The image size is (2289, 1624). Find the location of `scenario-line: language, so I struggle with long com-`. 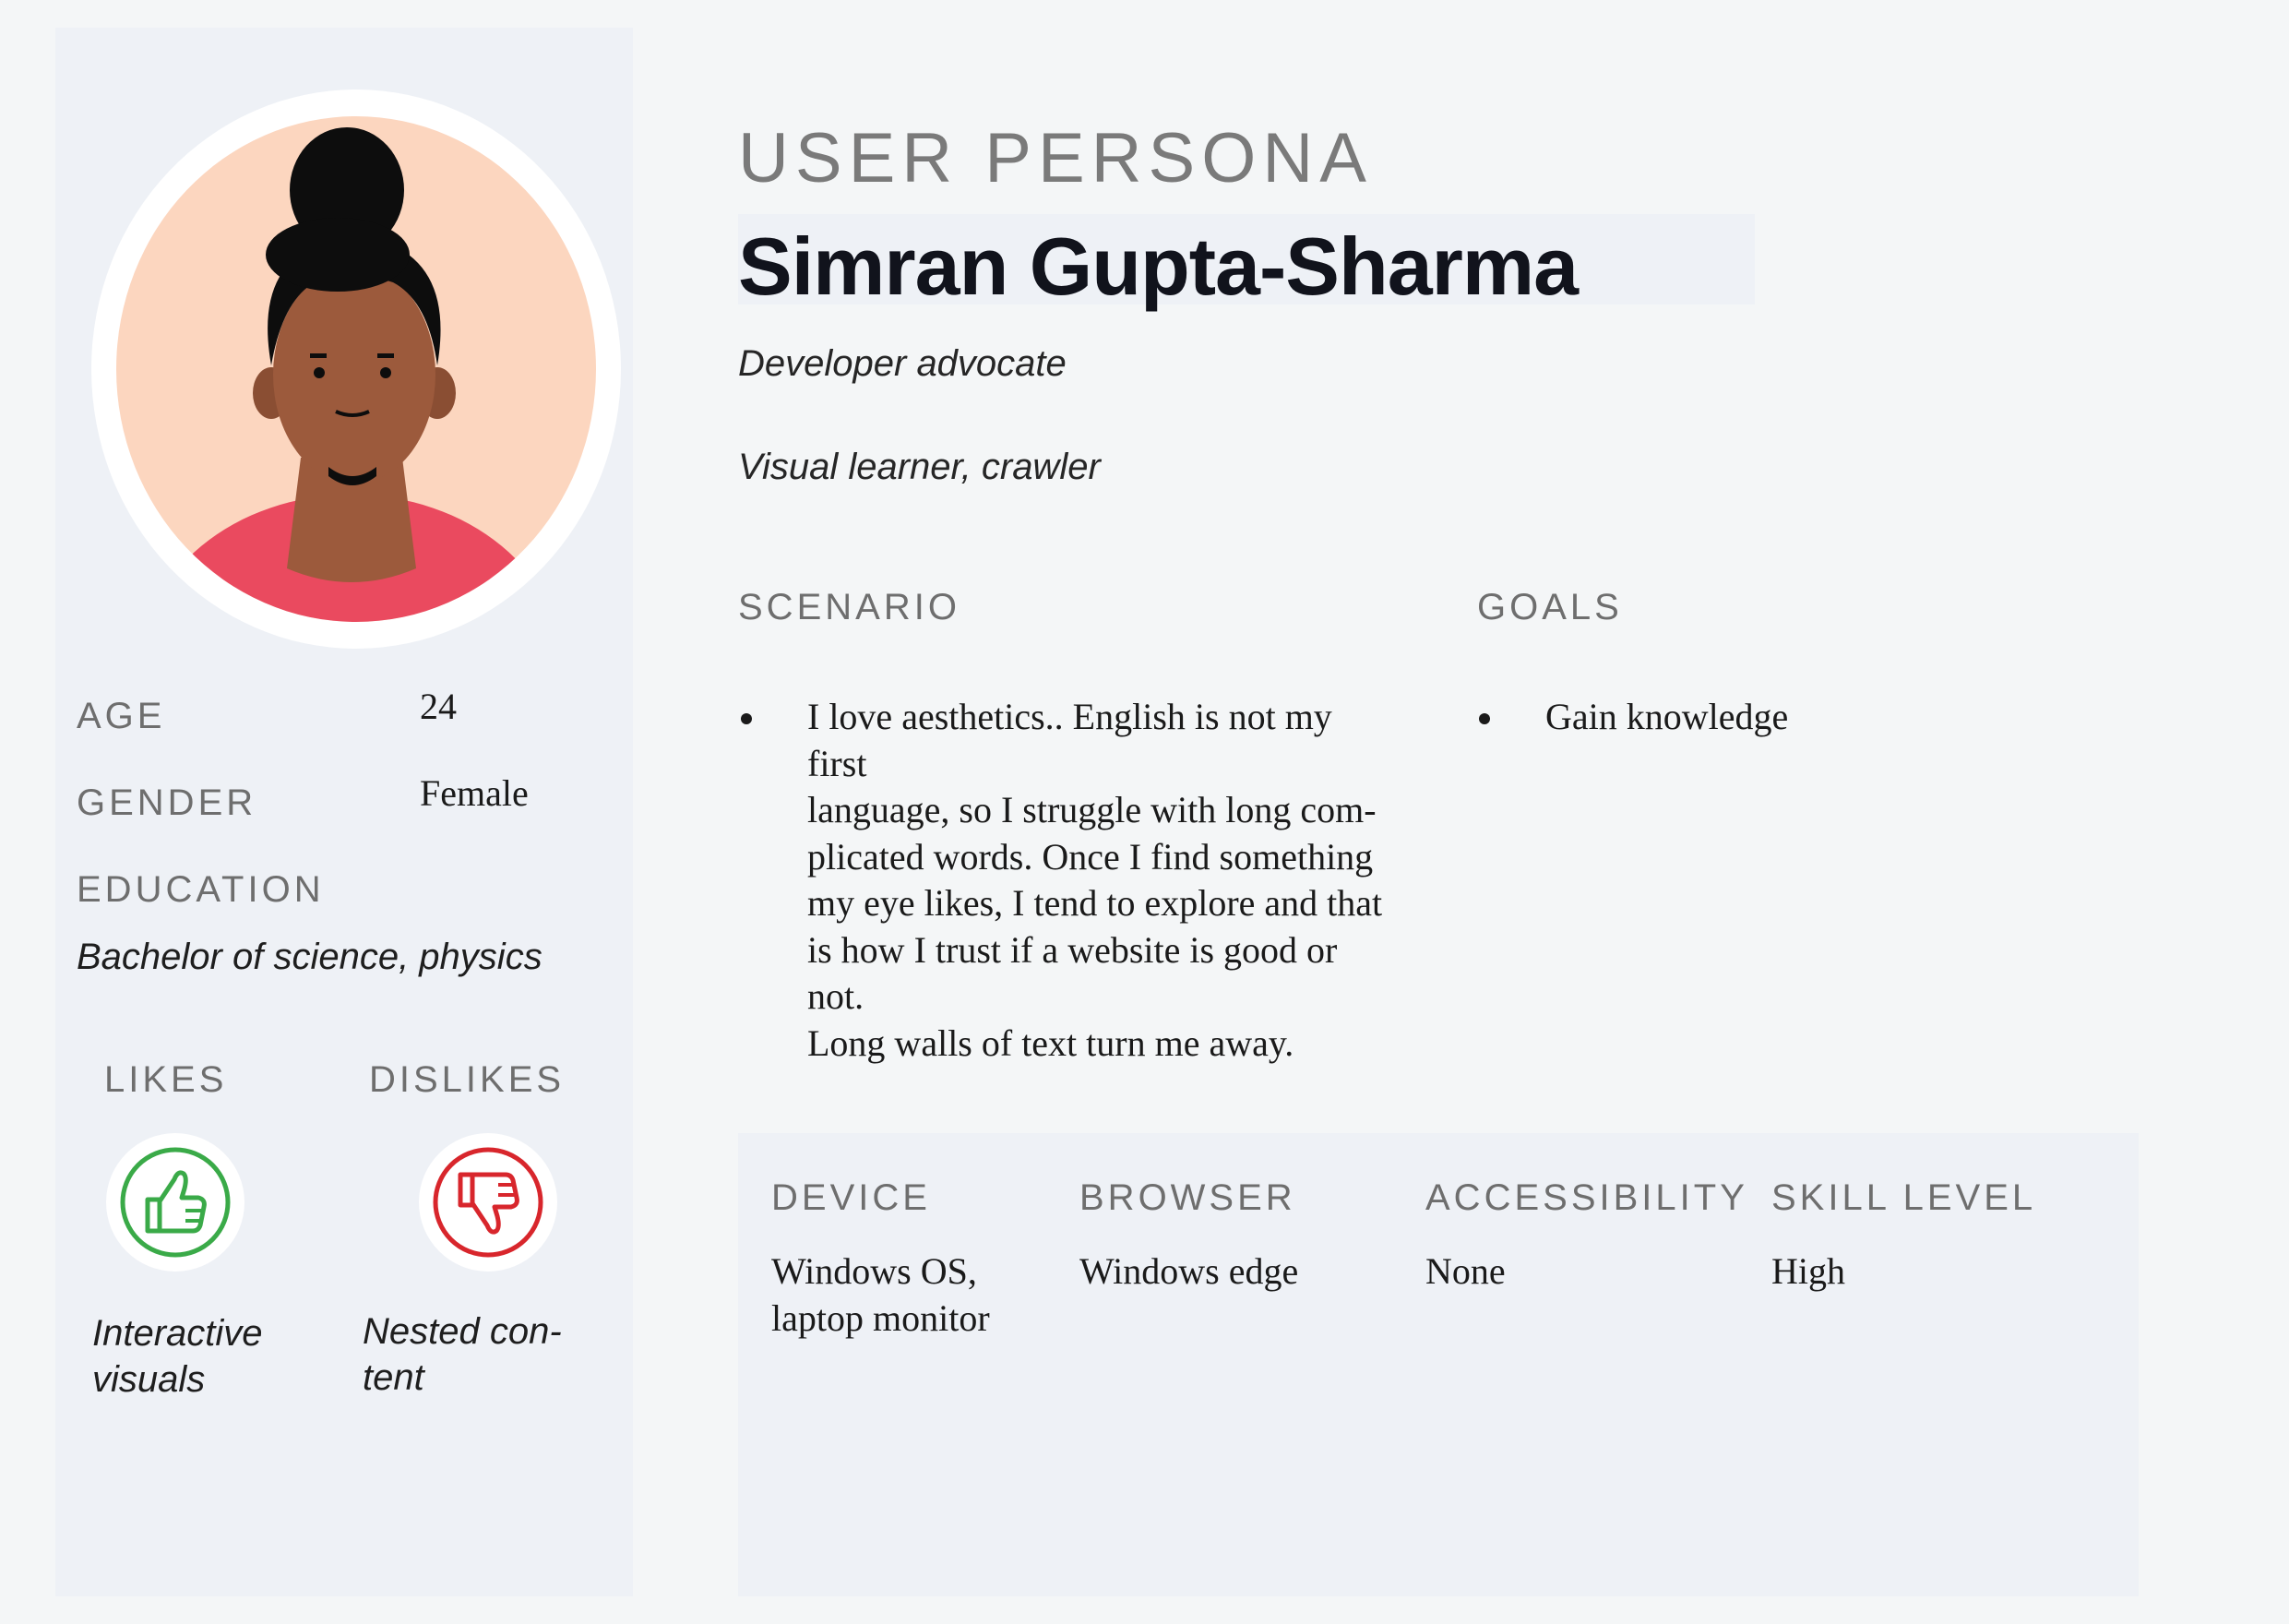

scenario-line: language, so I struggle with long com- is located at coordinates (1092, 809).